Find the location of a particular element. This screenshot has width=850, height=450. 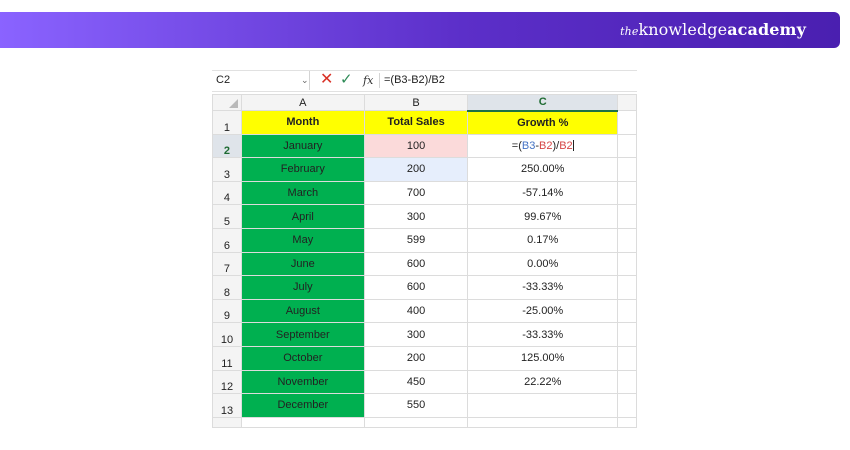

month-cell: August is located at coordinates (302, 311).